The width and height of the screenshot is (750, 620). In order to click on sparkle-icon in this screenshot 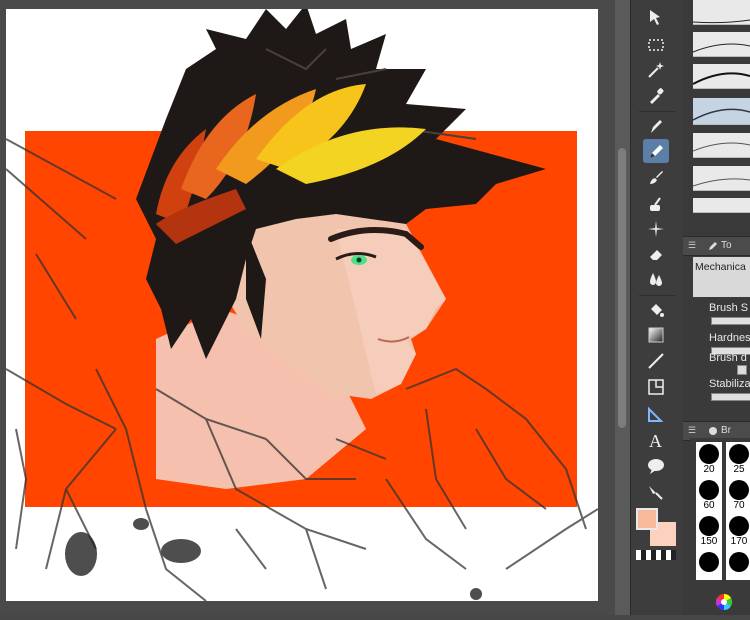, I will do `click(656, 229)`.